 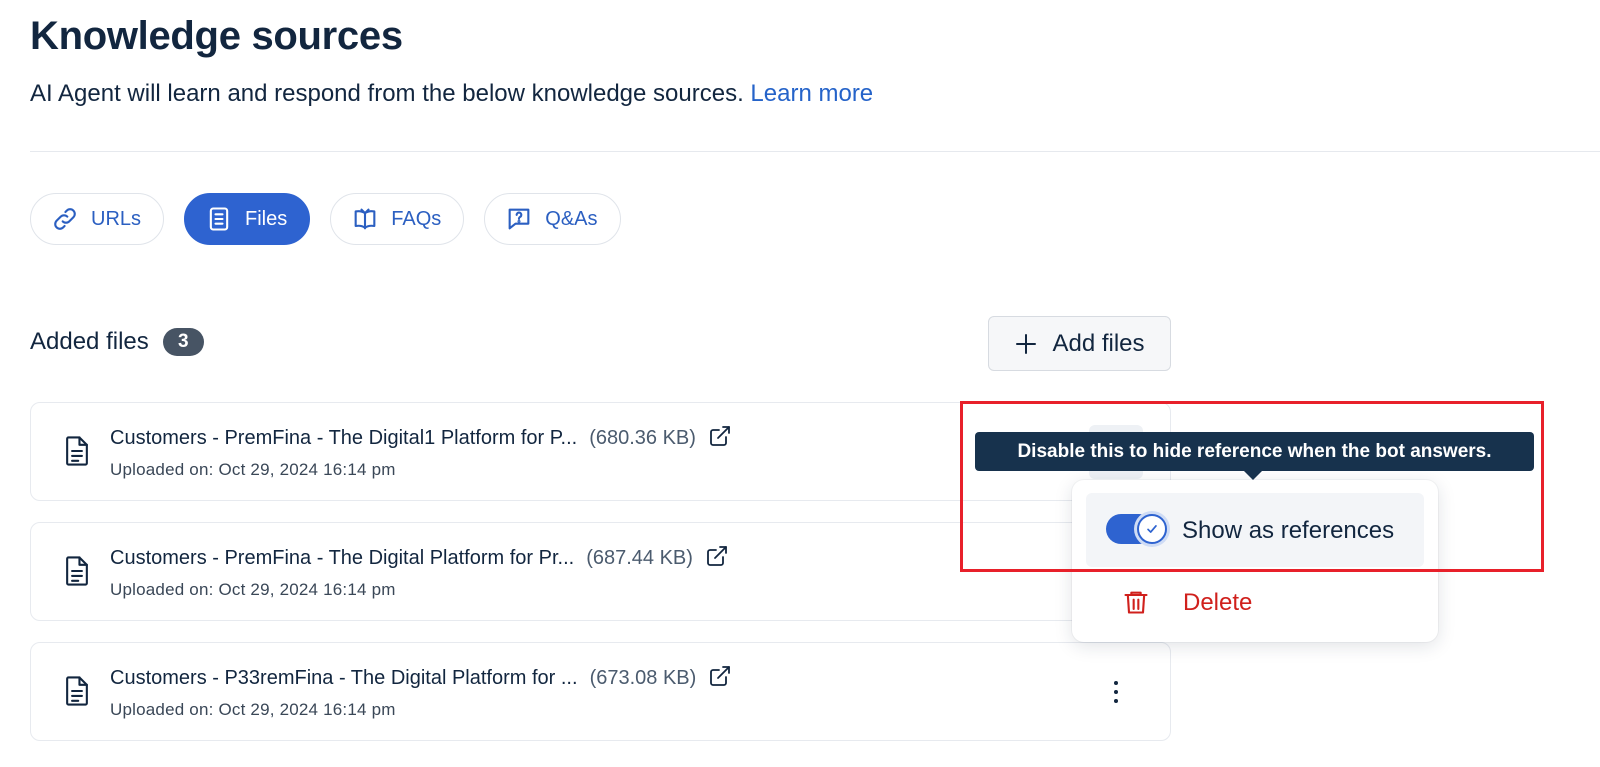 I want to click on header-divider, so click(x=815, y=151).